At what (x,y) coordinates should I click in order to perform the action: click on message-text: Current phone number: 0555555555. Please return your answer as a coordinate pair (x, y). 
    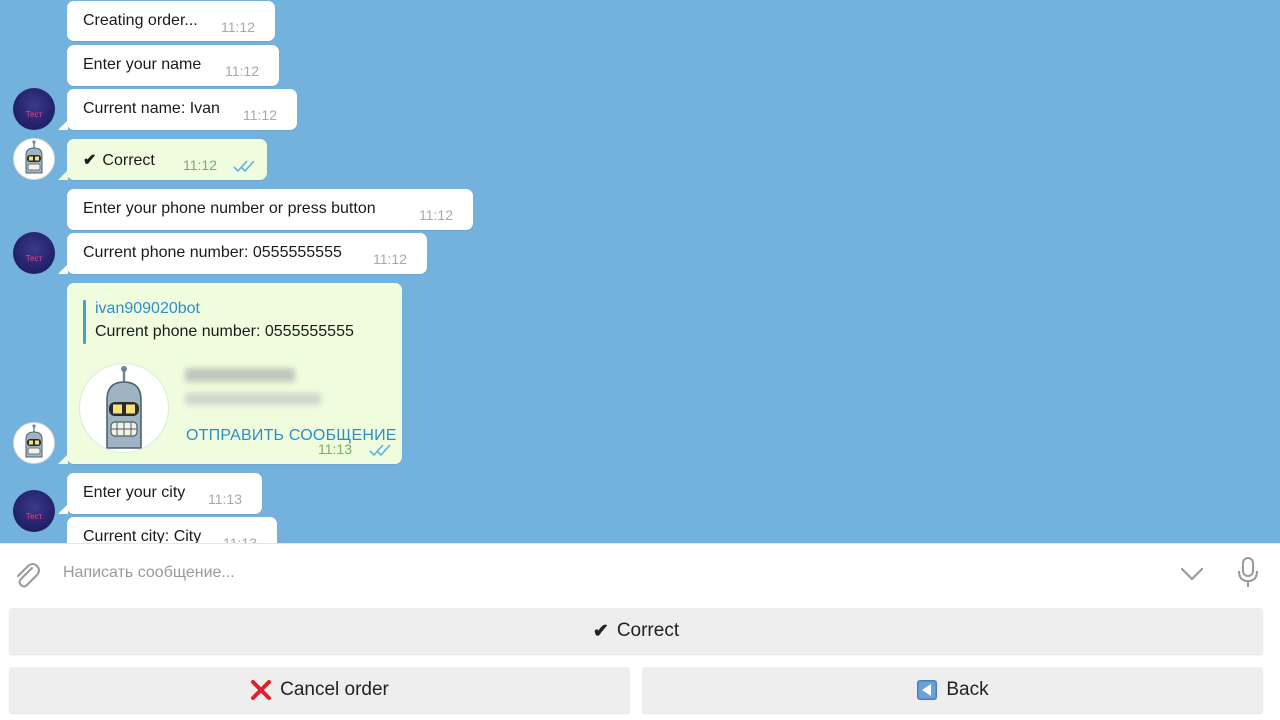
    Looking at the image, I should click on (212, 252).